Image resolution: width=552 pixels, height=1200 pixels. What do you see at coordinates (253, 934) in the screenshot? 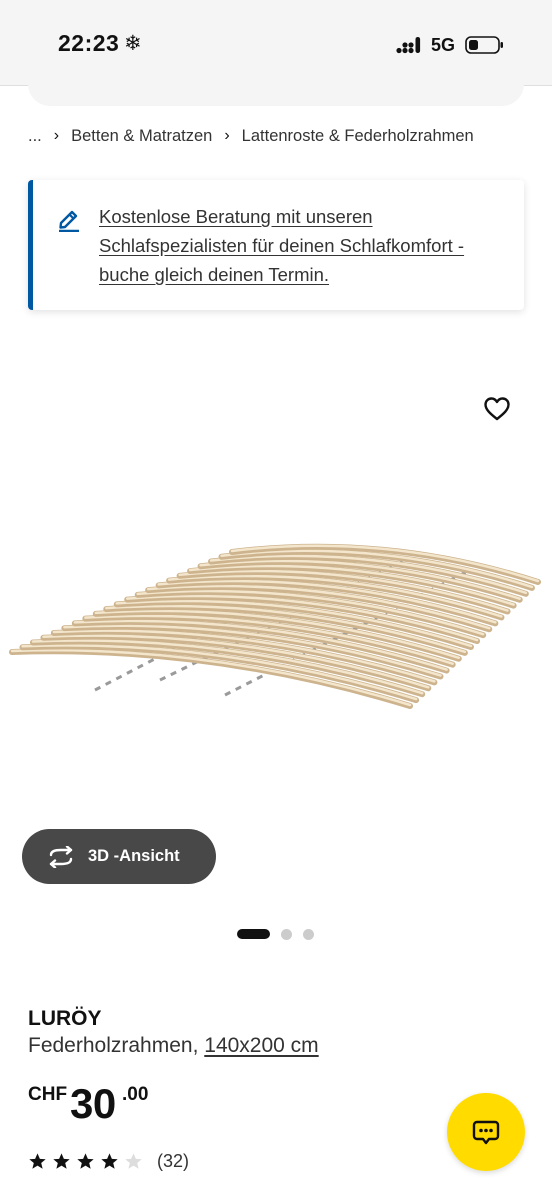
I see `carousel-dot-active` at bounding box center [253, 934].